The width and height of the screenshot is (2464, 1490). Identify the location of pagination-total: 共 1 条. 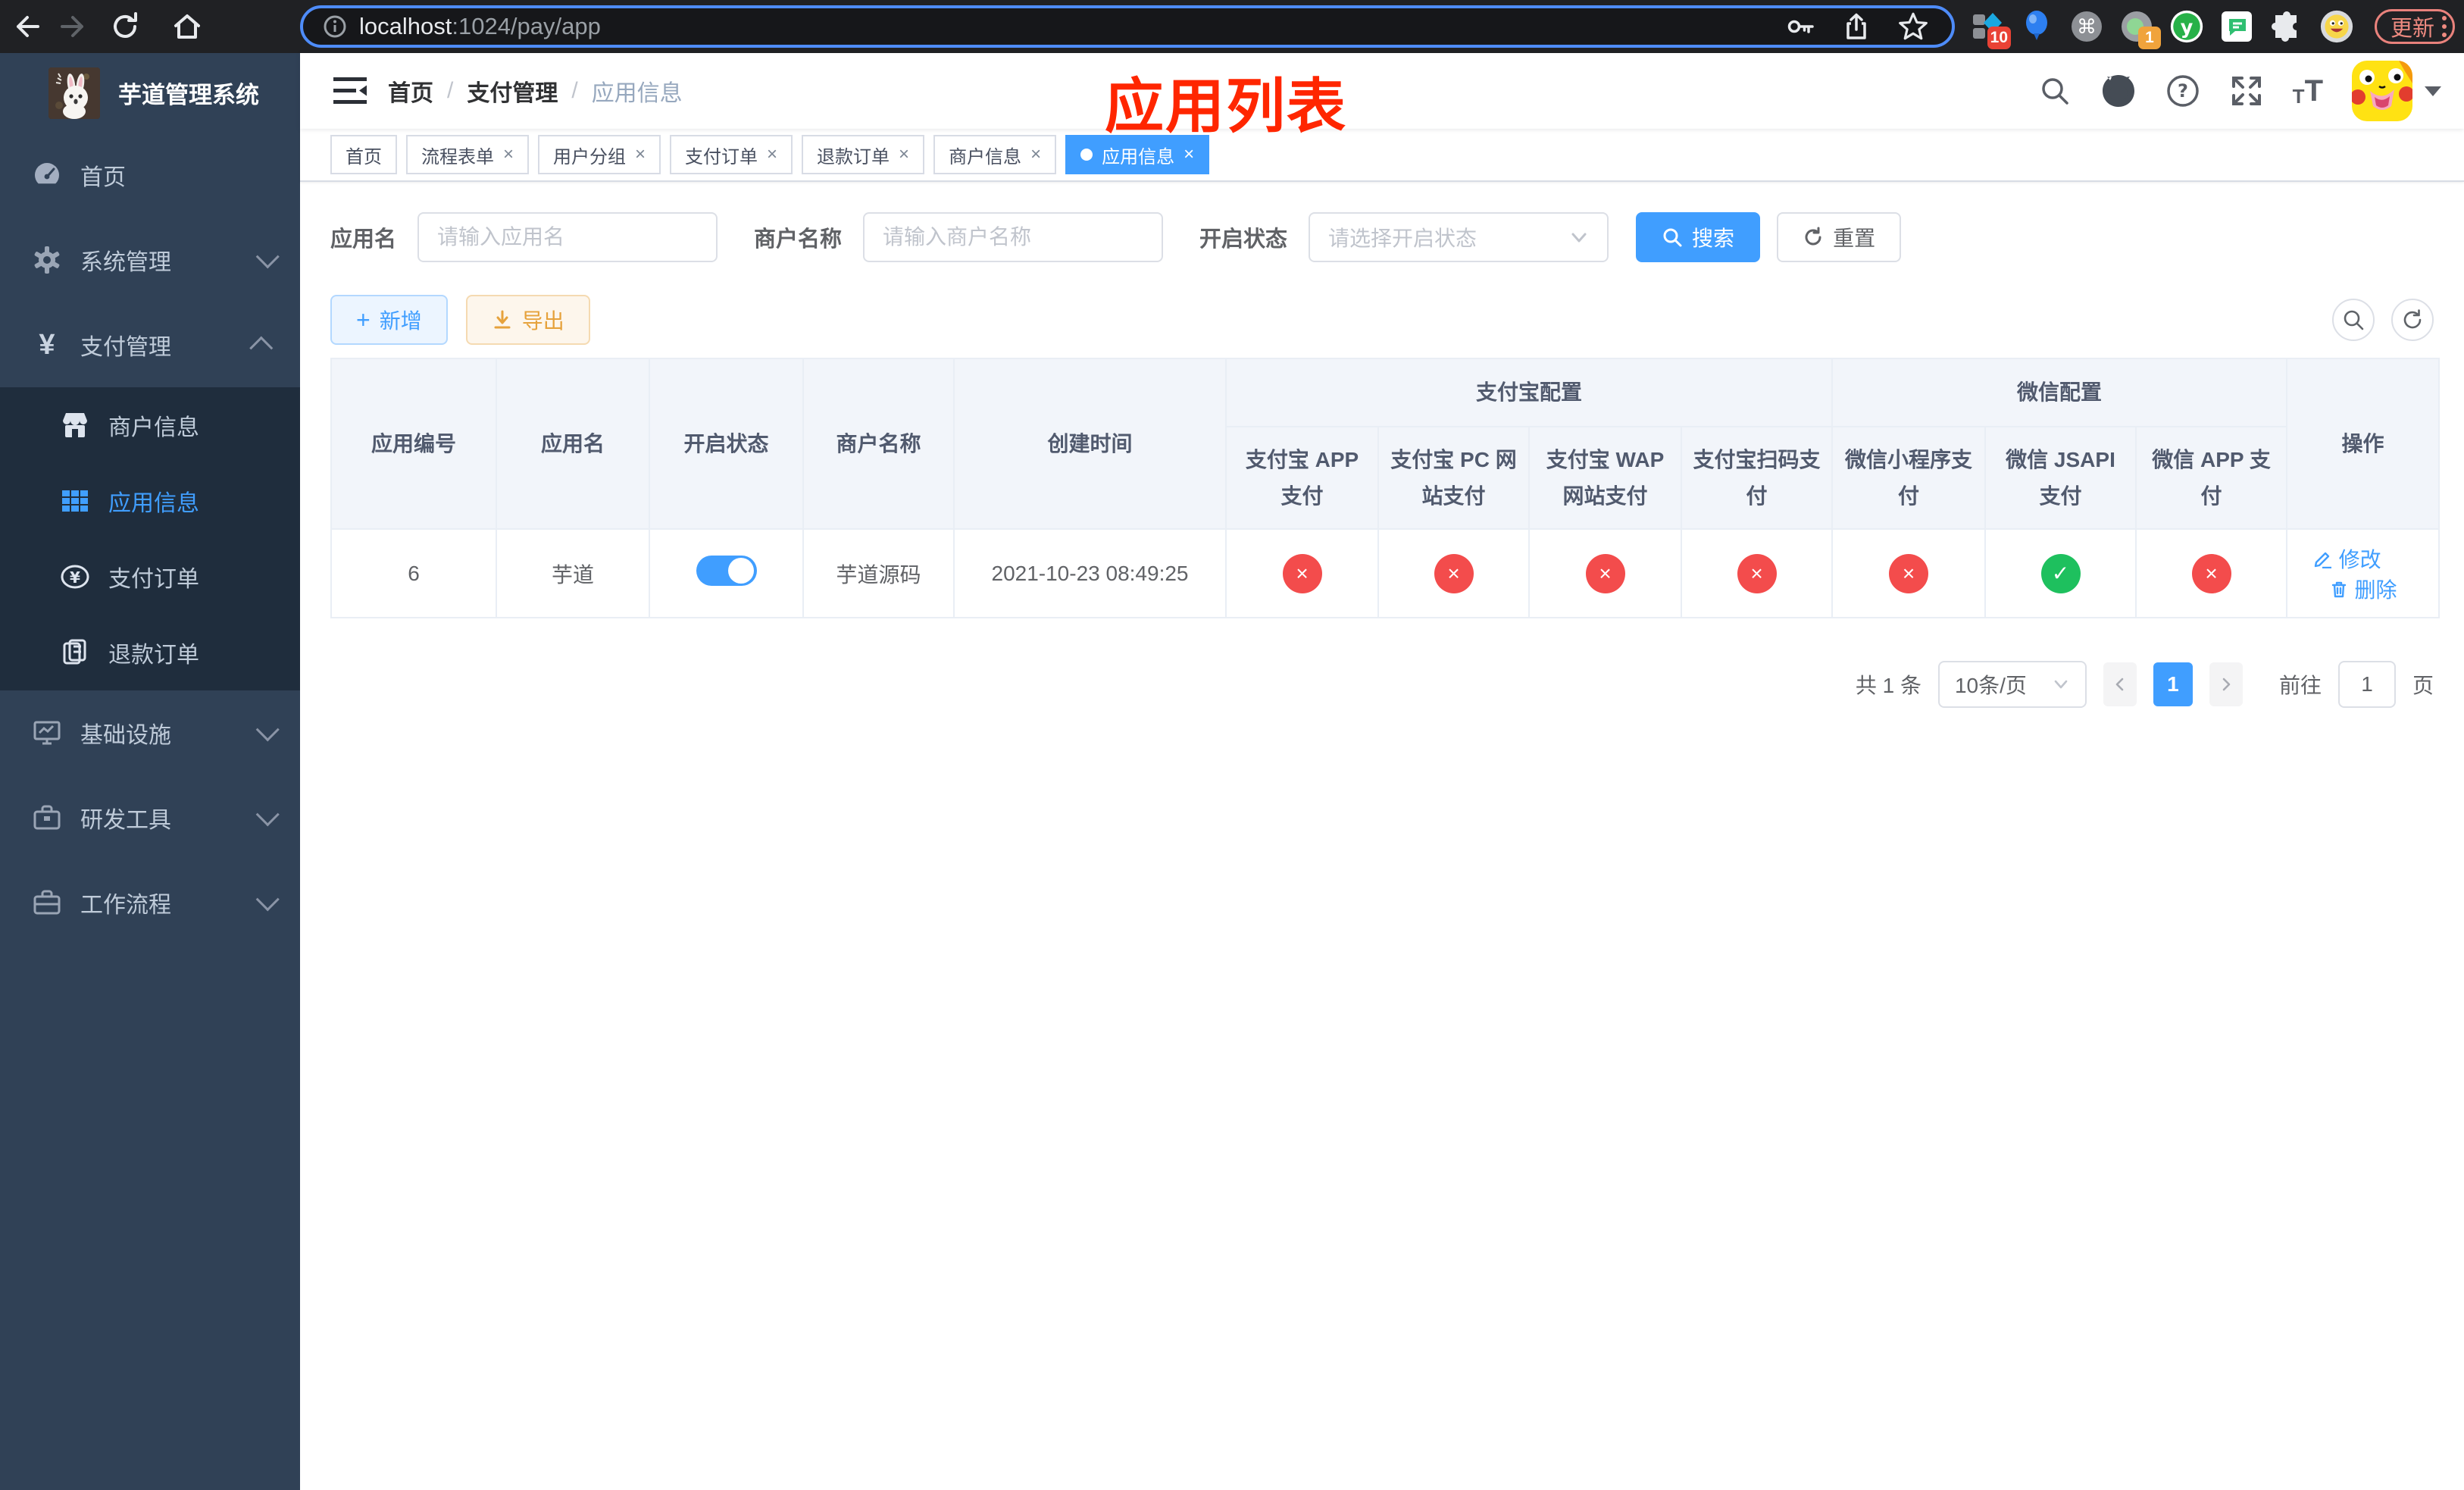
(1888, 686).